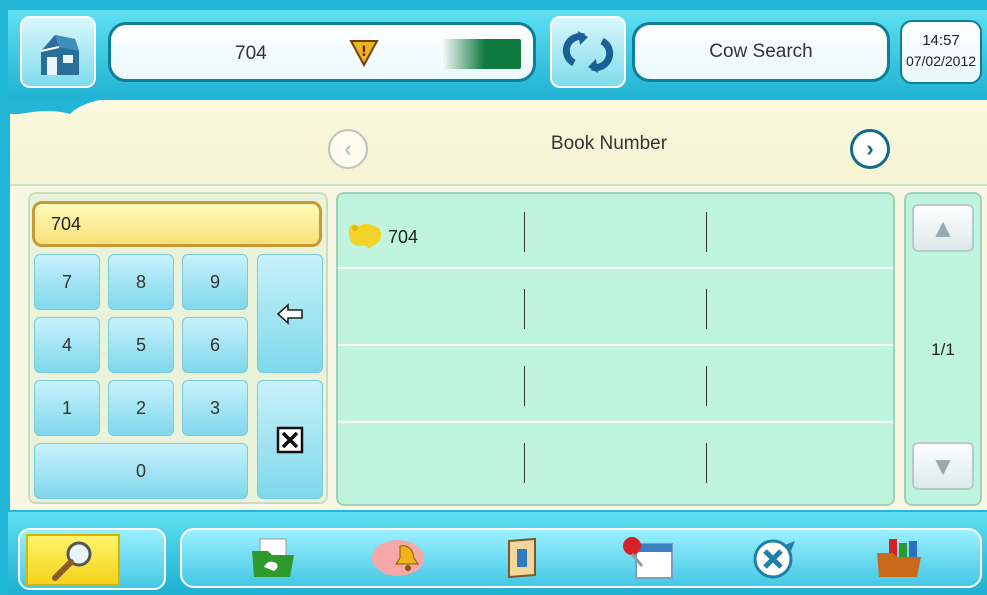 This screenshot has width=987, height=595. I want to click on report-folder-button, so click(899, 558).